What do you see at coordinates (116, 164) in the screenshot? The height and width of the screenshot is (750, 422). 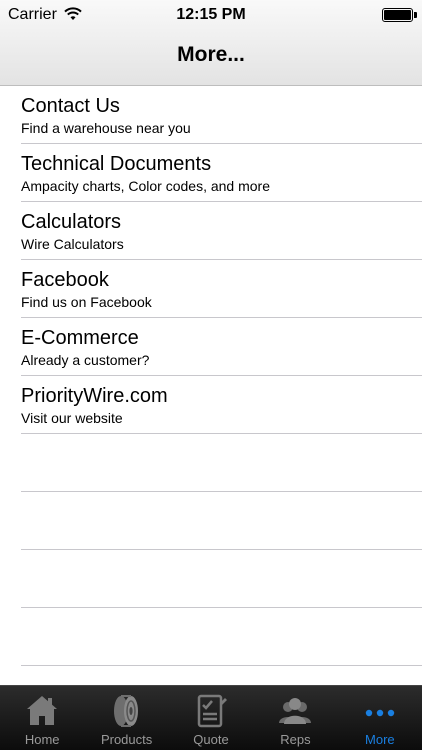 I see `menu-item-title: Technical Documents` at bounding box center [116, 164].